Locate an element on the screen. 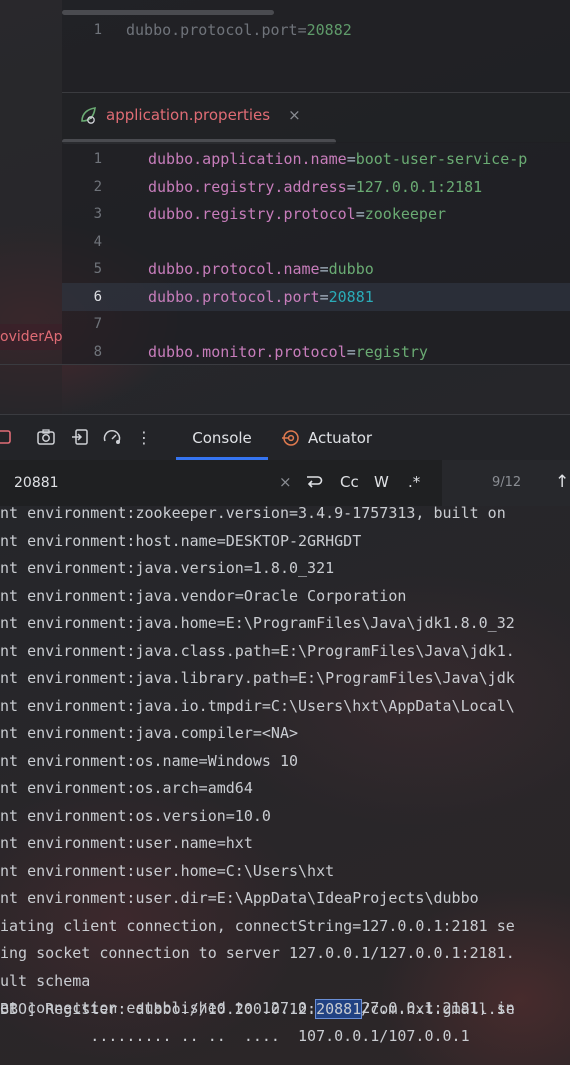 The height and width of the screenshot is (1065, 570). console-search-bar: × Cc W .* 9/12 ↑ is located at coordinates (285, 483).